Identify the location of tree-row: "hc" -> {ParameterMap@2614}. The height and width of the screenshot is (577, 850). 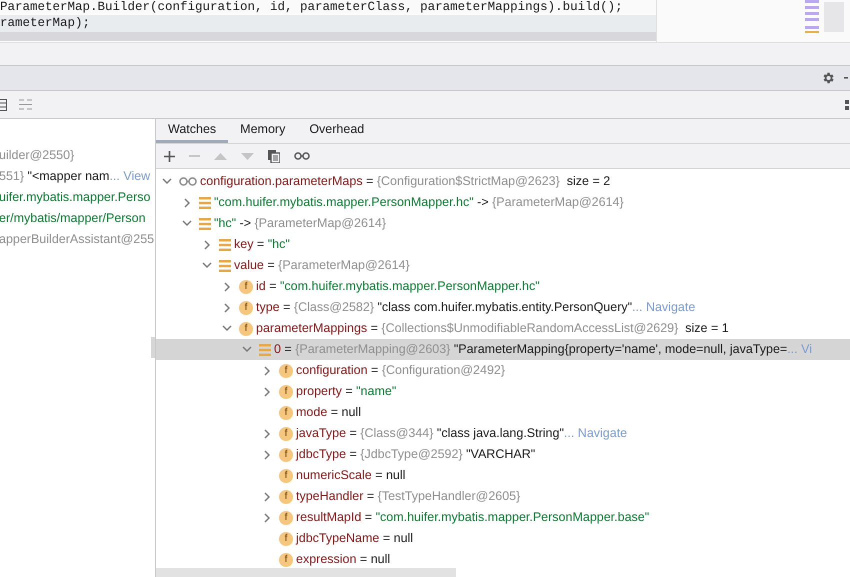
(503, 223).